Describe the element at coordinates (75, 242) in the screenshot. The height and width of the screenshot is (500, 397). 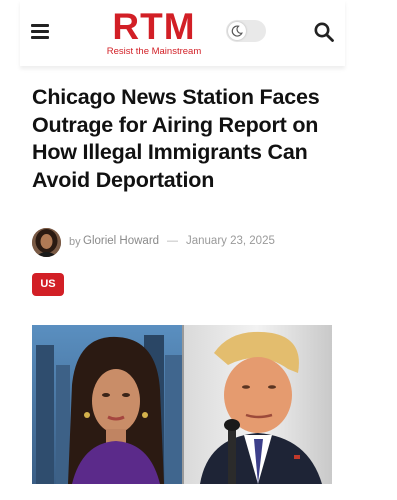
I see `byline-prefix: by` at that location.